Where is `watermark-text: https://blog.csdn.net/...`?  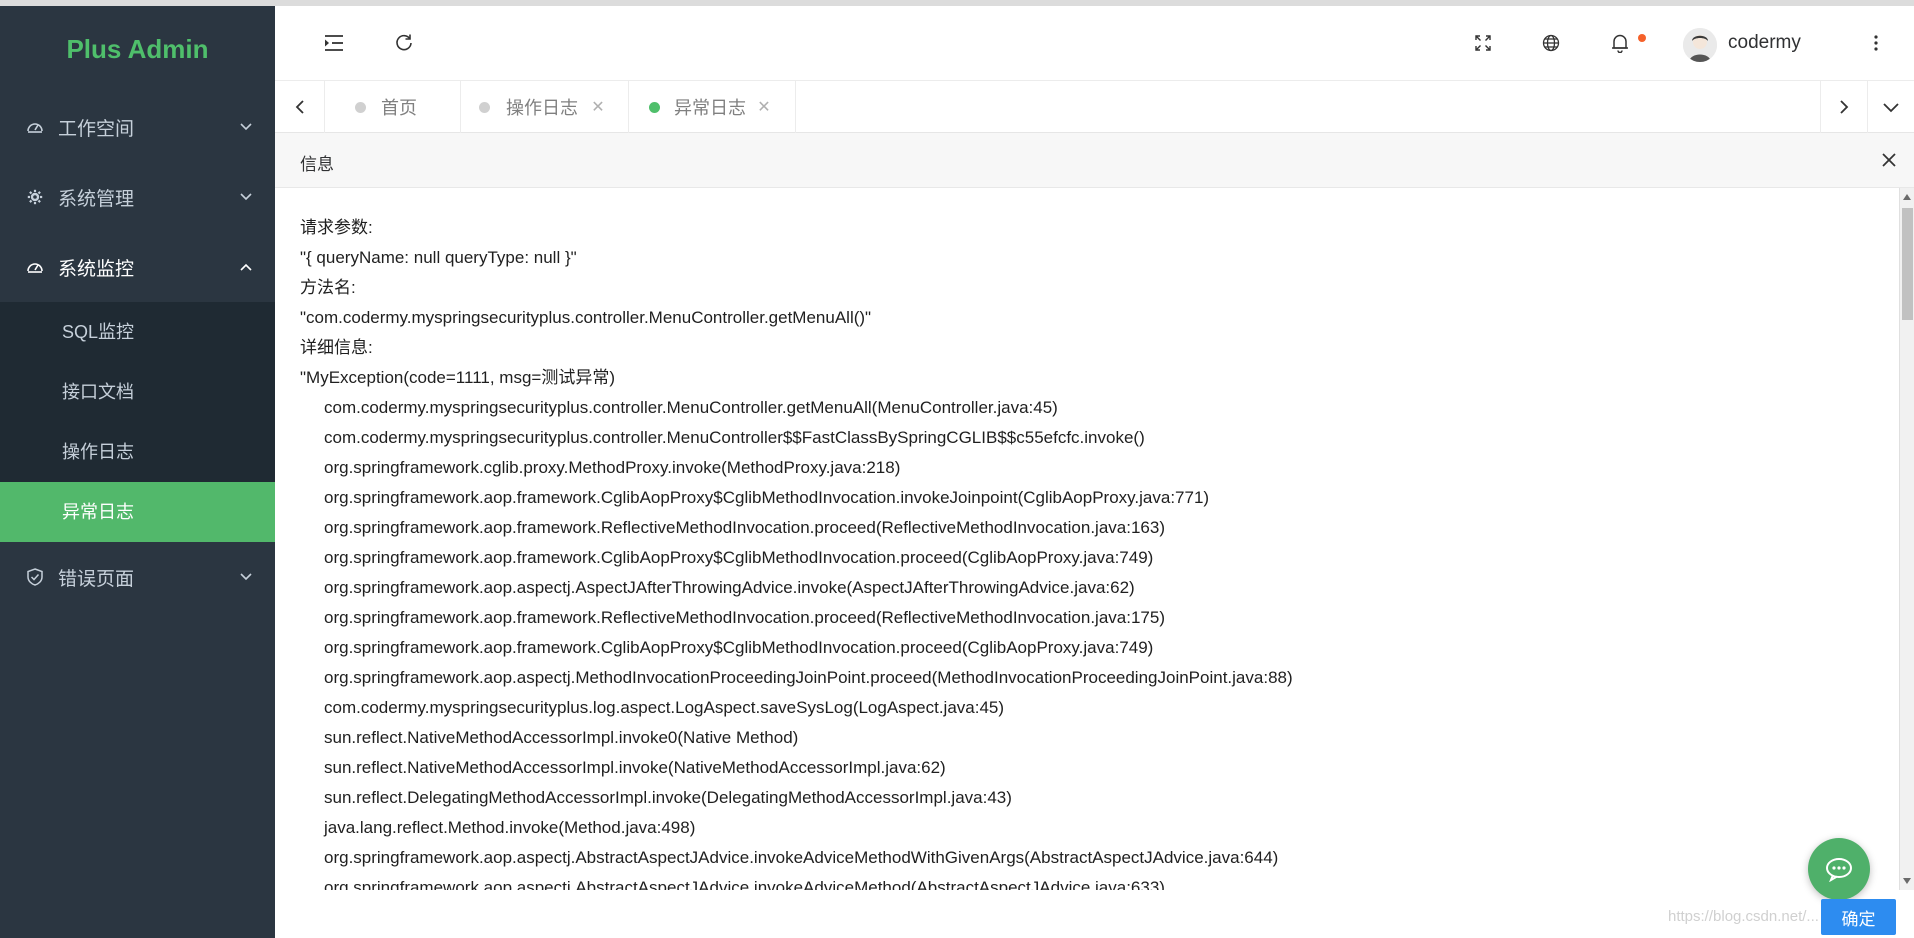 watermark-text: https://blog.csdn.net/... is located at coordinates (1743, 916).